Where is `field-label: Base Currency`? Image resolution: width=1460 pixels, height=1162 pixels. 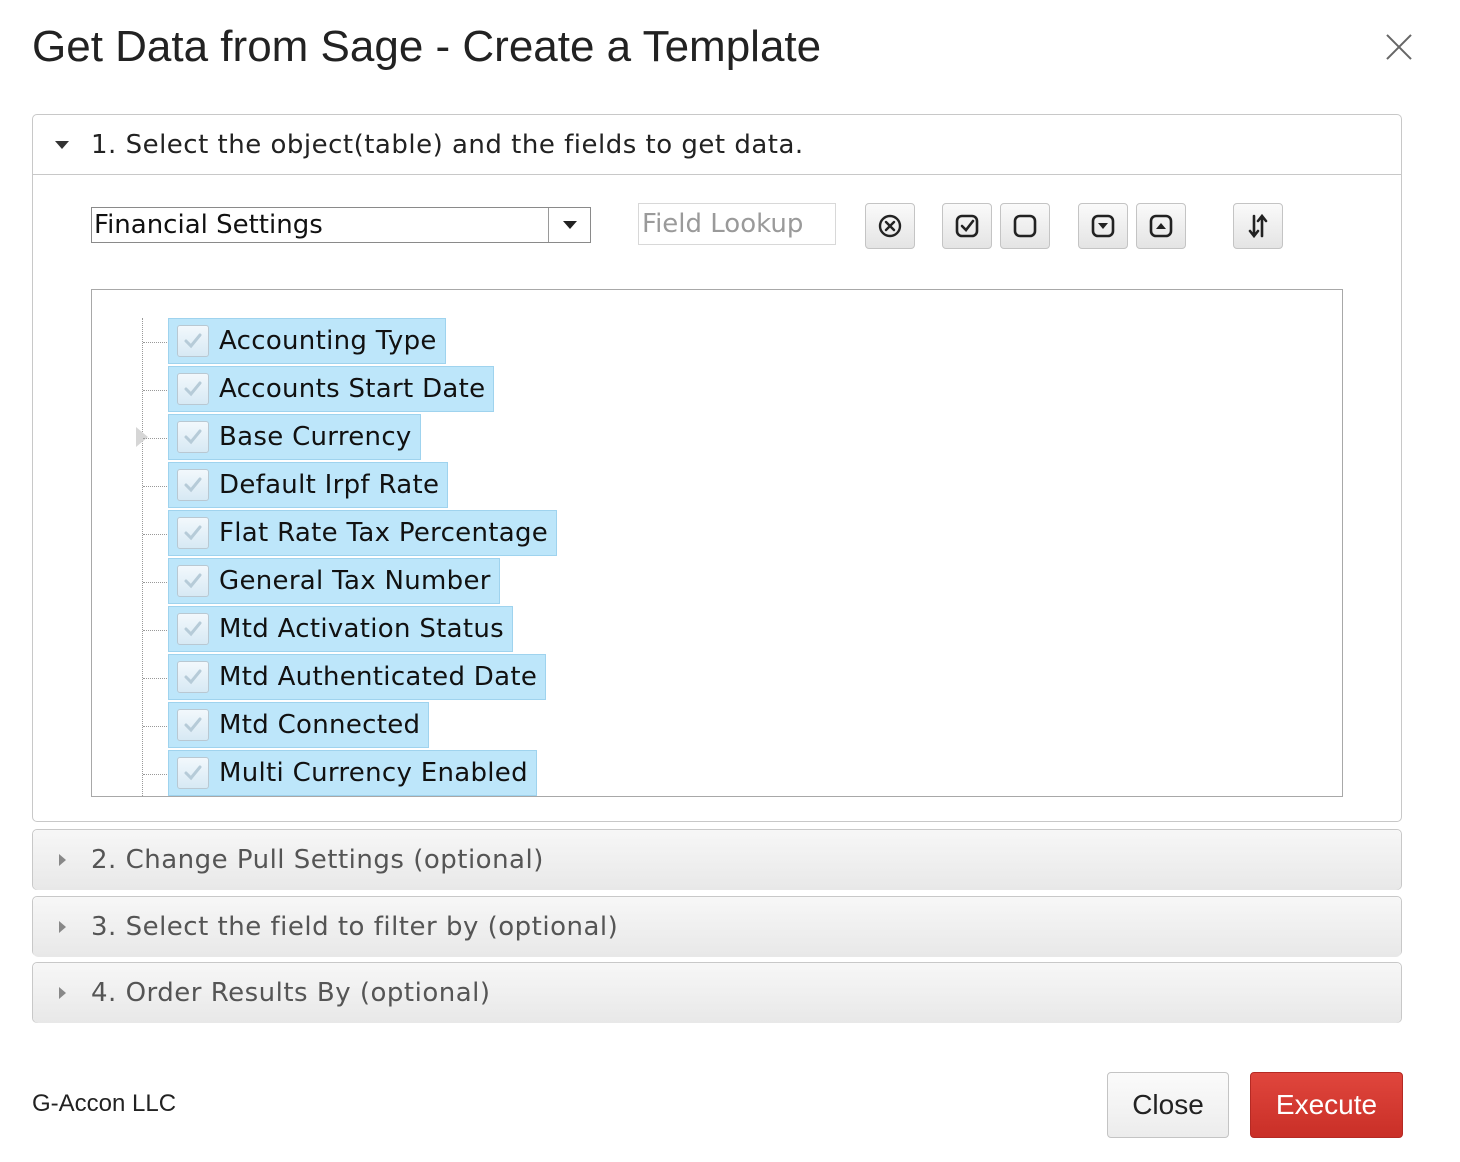
field-label: Base Currency is located at coordinates (315, 437).